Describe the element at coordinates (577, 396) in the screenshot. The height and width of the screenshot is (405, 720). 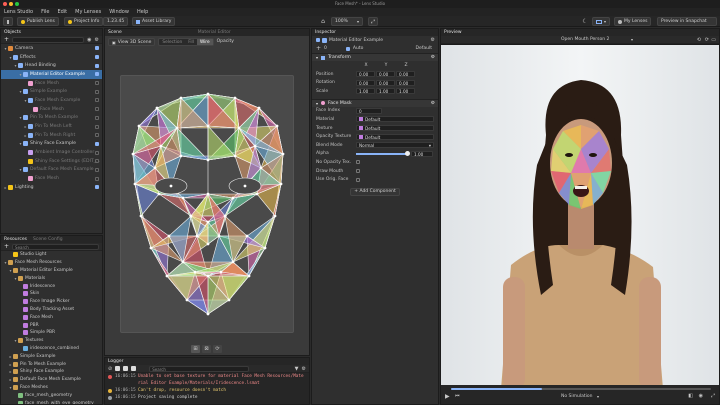
I see `simulation-select: No Simulation` at that location.